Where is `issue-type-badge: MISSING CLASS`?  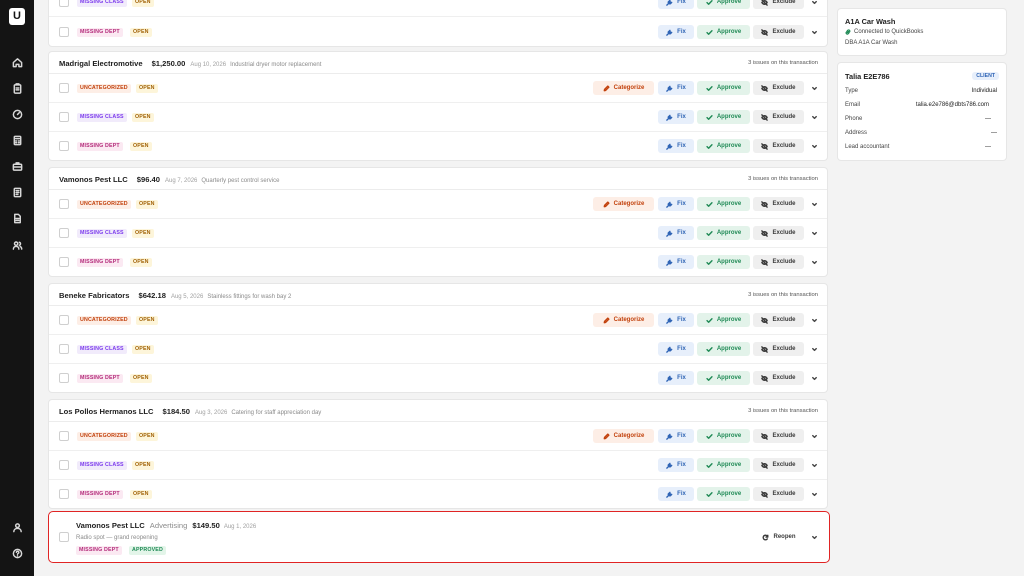
issue-type-badge: MISSING CLASS is located at coordinates (102, 3).